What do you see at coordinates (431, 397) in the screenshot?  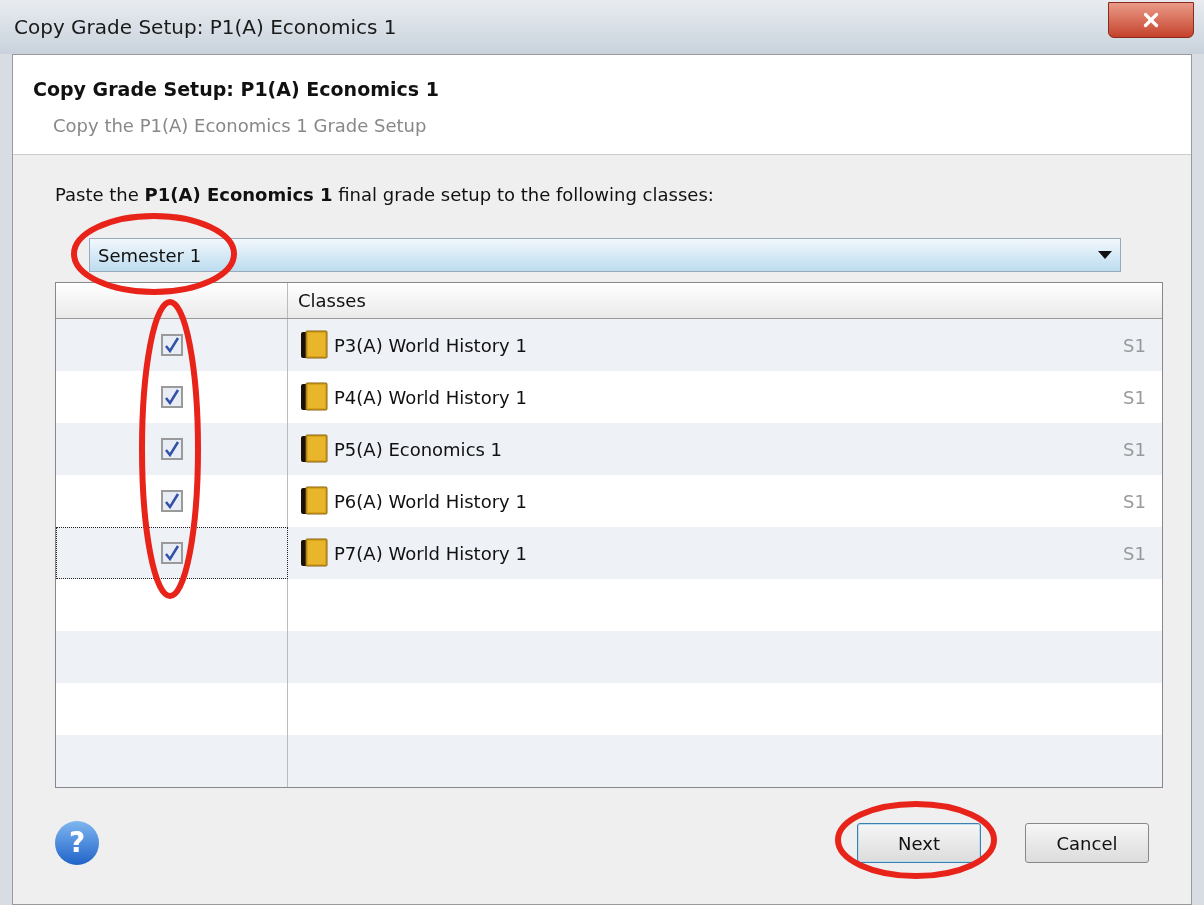 I see `class-name: P4(A) World History 1` at bounding box center [431, 397].